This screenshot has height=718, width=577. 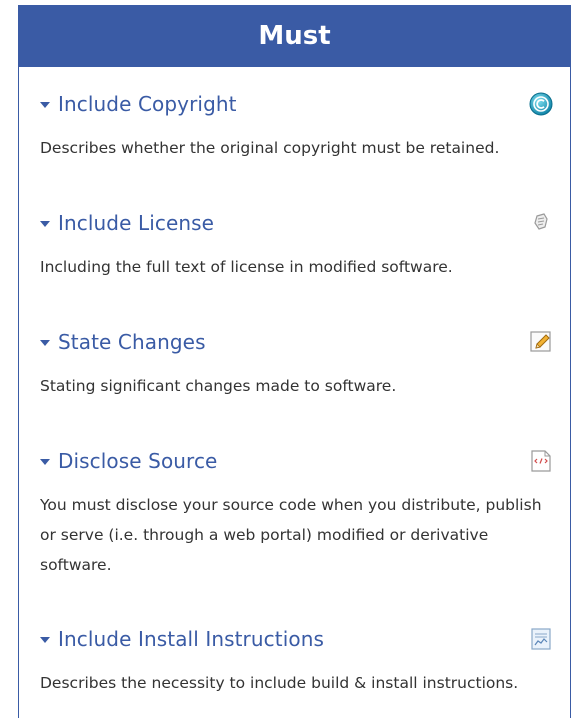 What do you see at coordinates (191, 639) in the screenshot?
I see `item-title: Include Install Instructions` at bounding box center [191, 639].